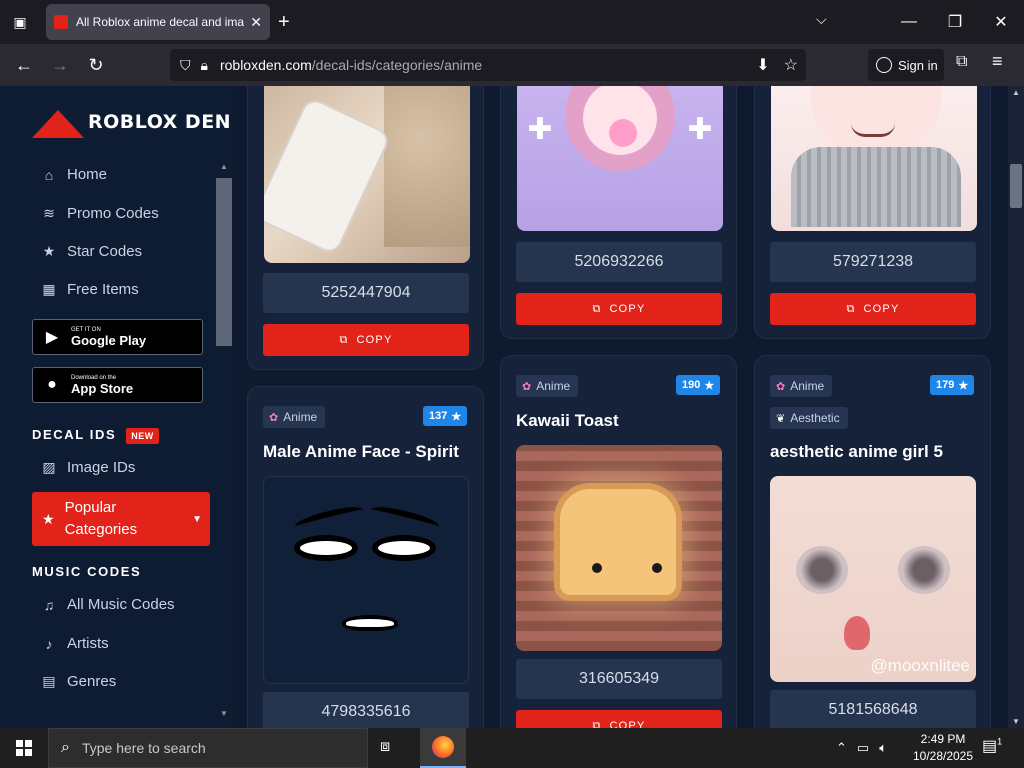 This screenshot has width=1024, height=768. Describe the element at coordinates (1001, 22) in the screenshot. I see `window-close-icon: ✕` at that location.